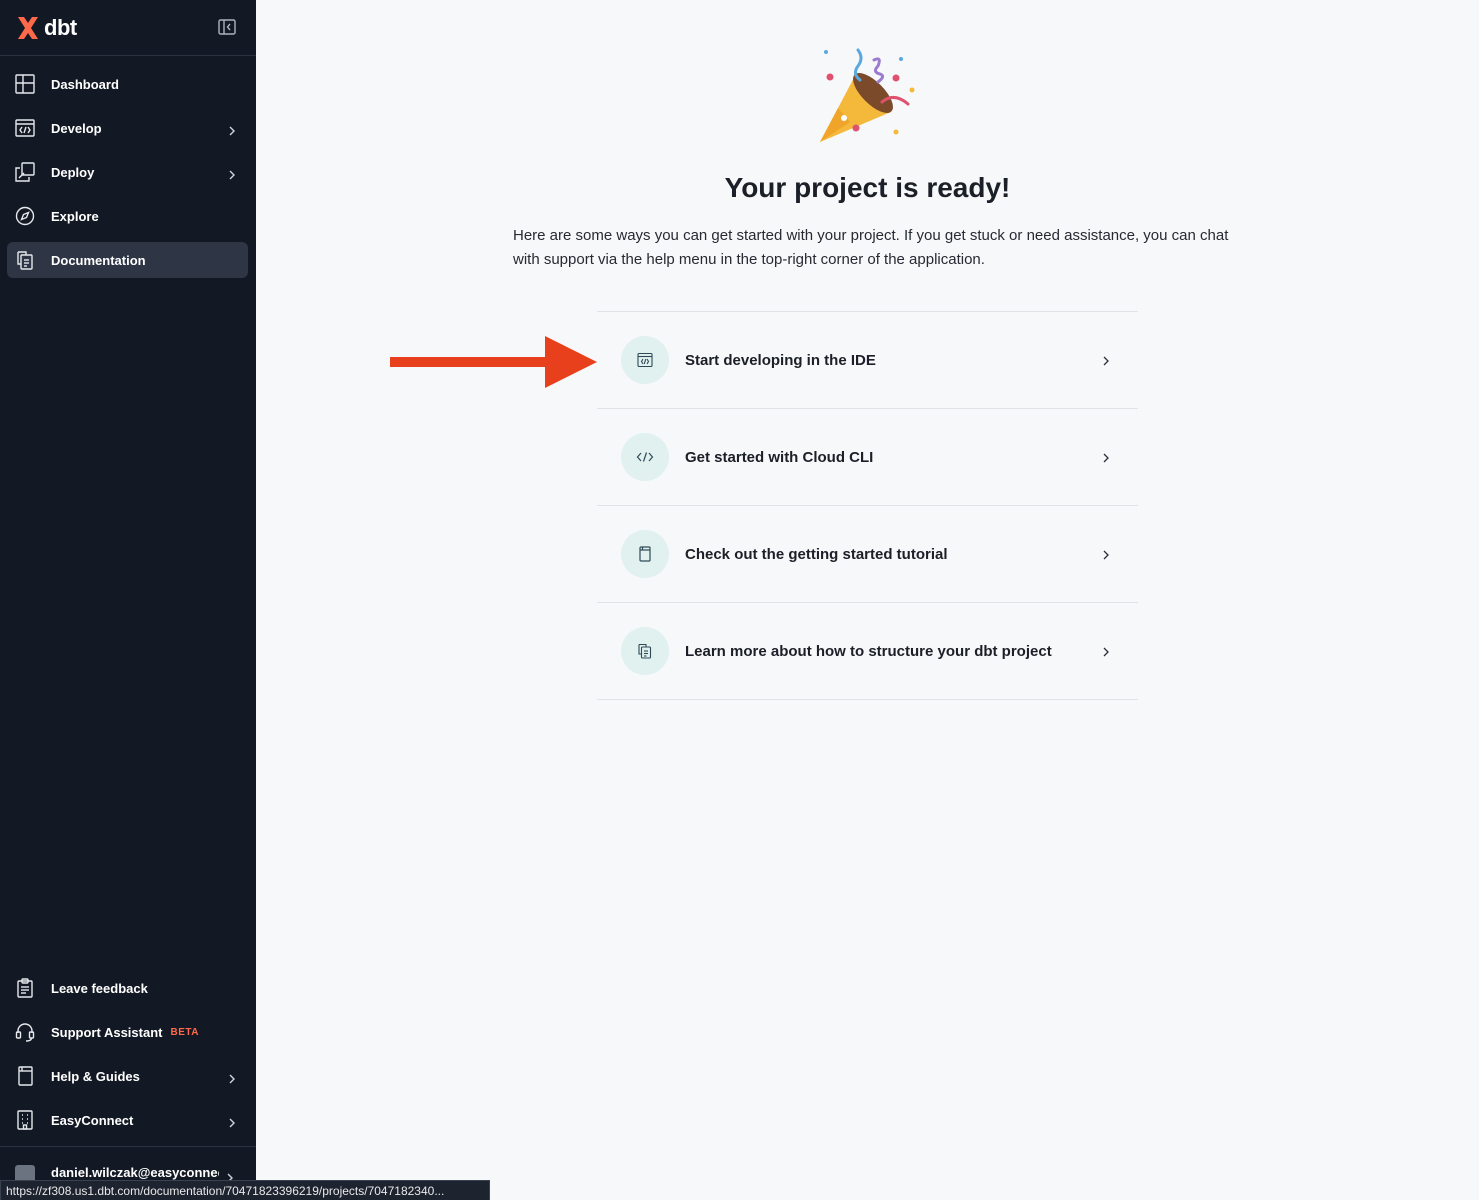 The width and height of the screenshot is (1479, 1200). Describe the element at coordinates (99, 988) in the screenshot. I see `sidebar-item-label: Leave feedback` at that location.